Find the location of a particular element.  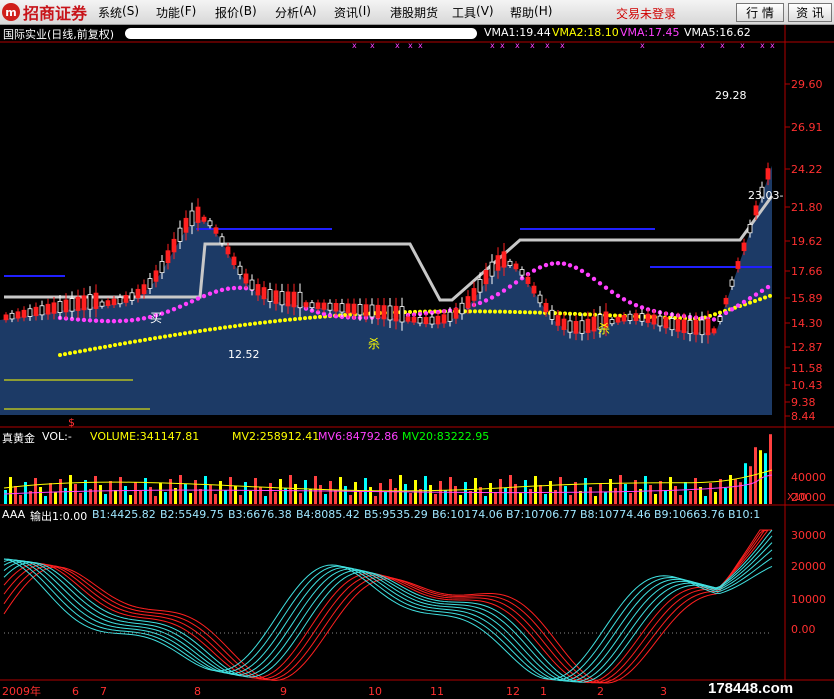

xaxis-label: 2009年 is located at coordinates (21, 691).